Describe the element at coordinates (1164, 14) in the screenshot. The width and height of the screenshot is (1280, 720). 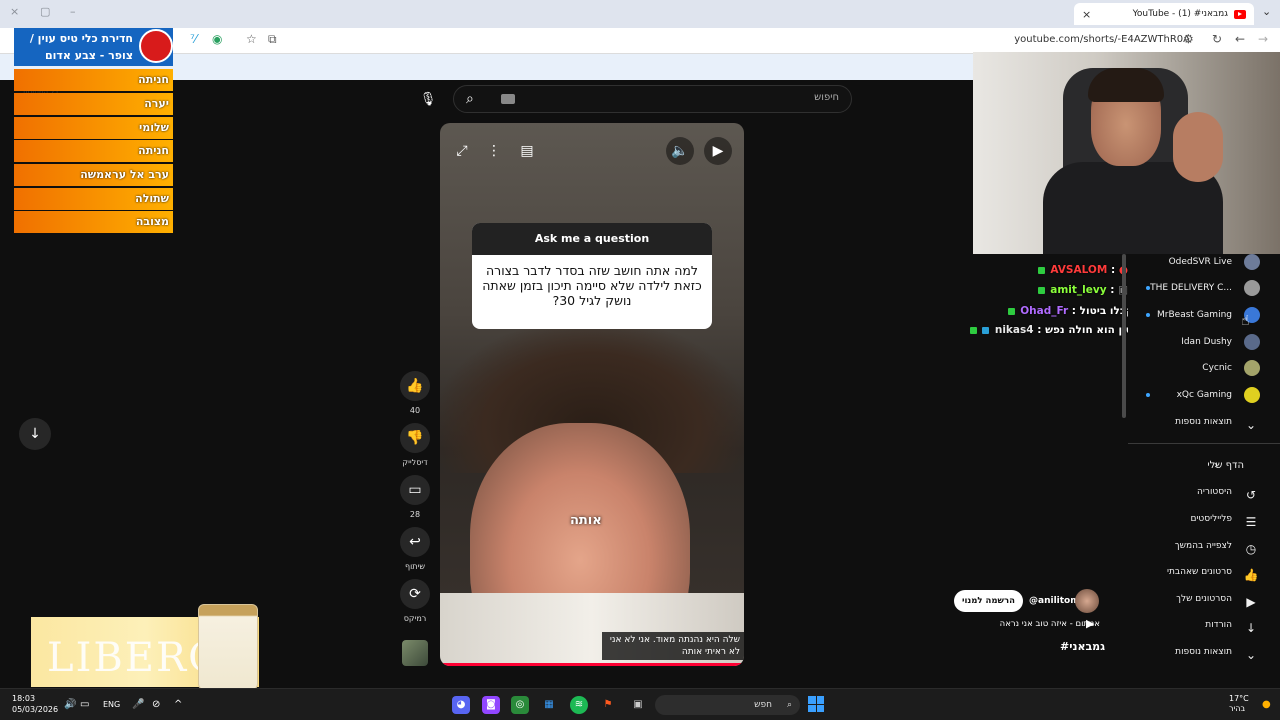
I see `browser-tab-youtube: × YouTube - גמבאני# (1)` at that location.